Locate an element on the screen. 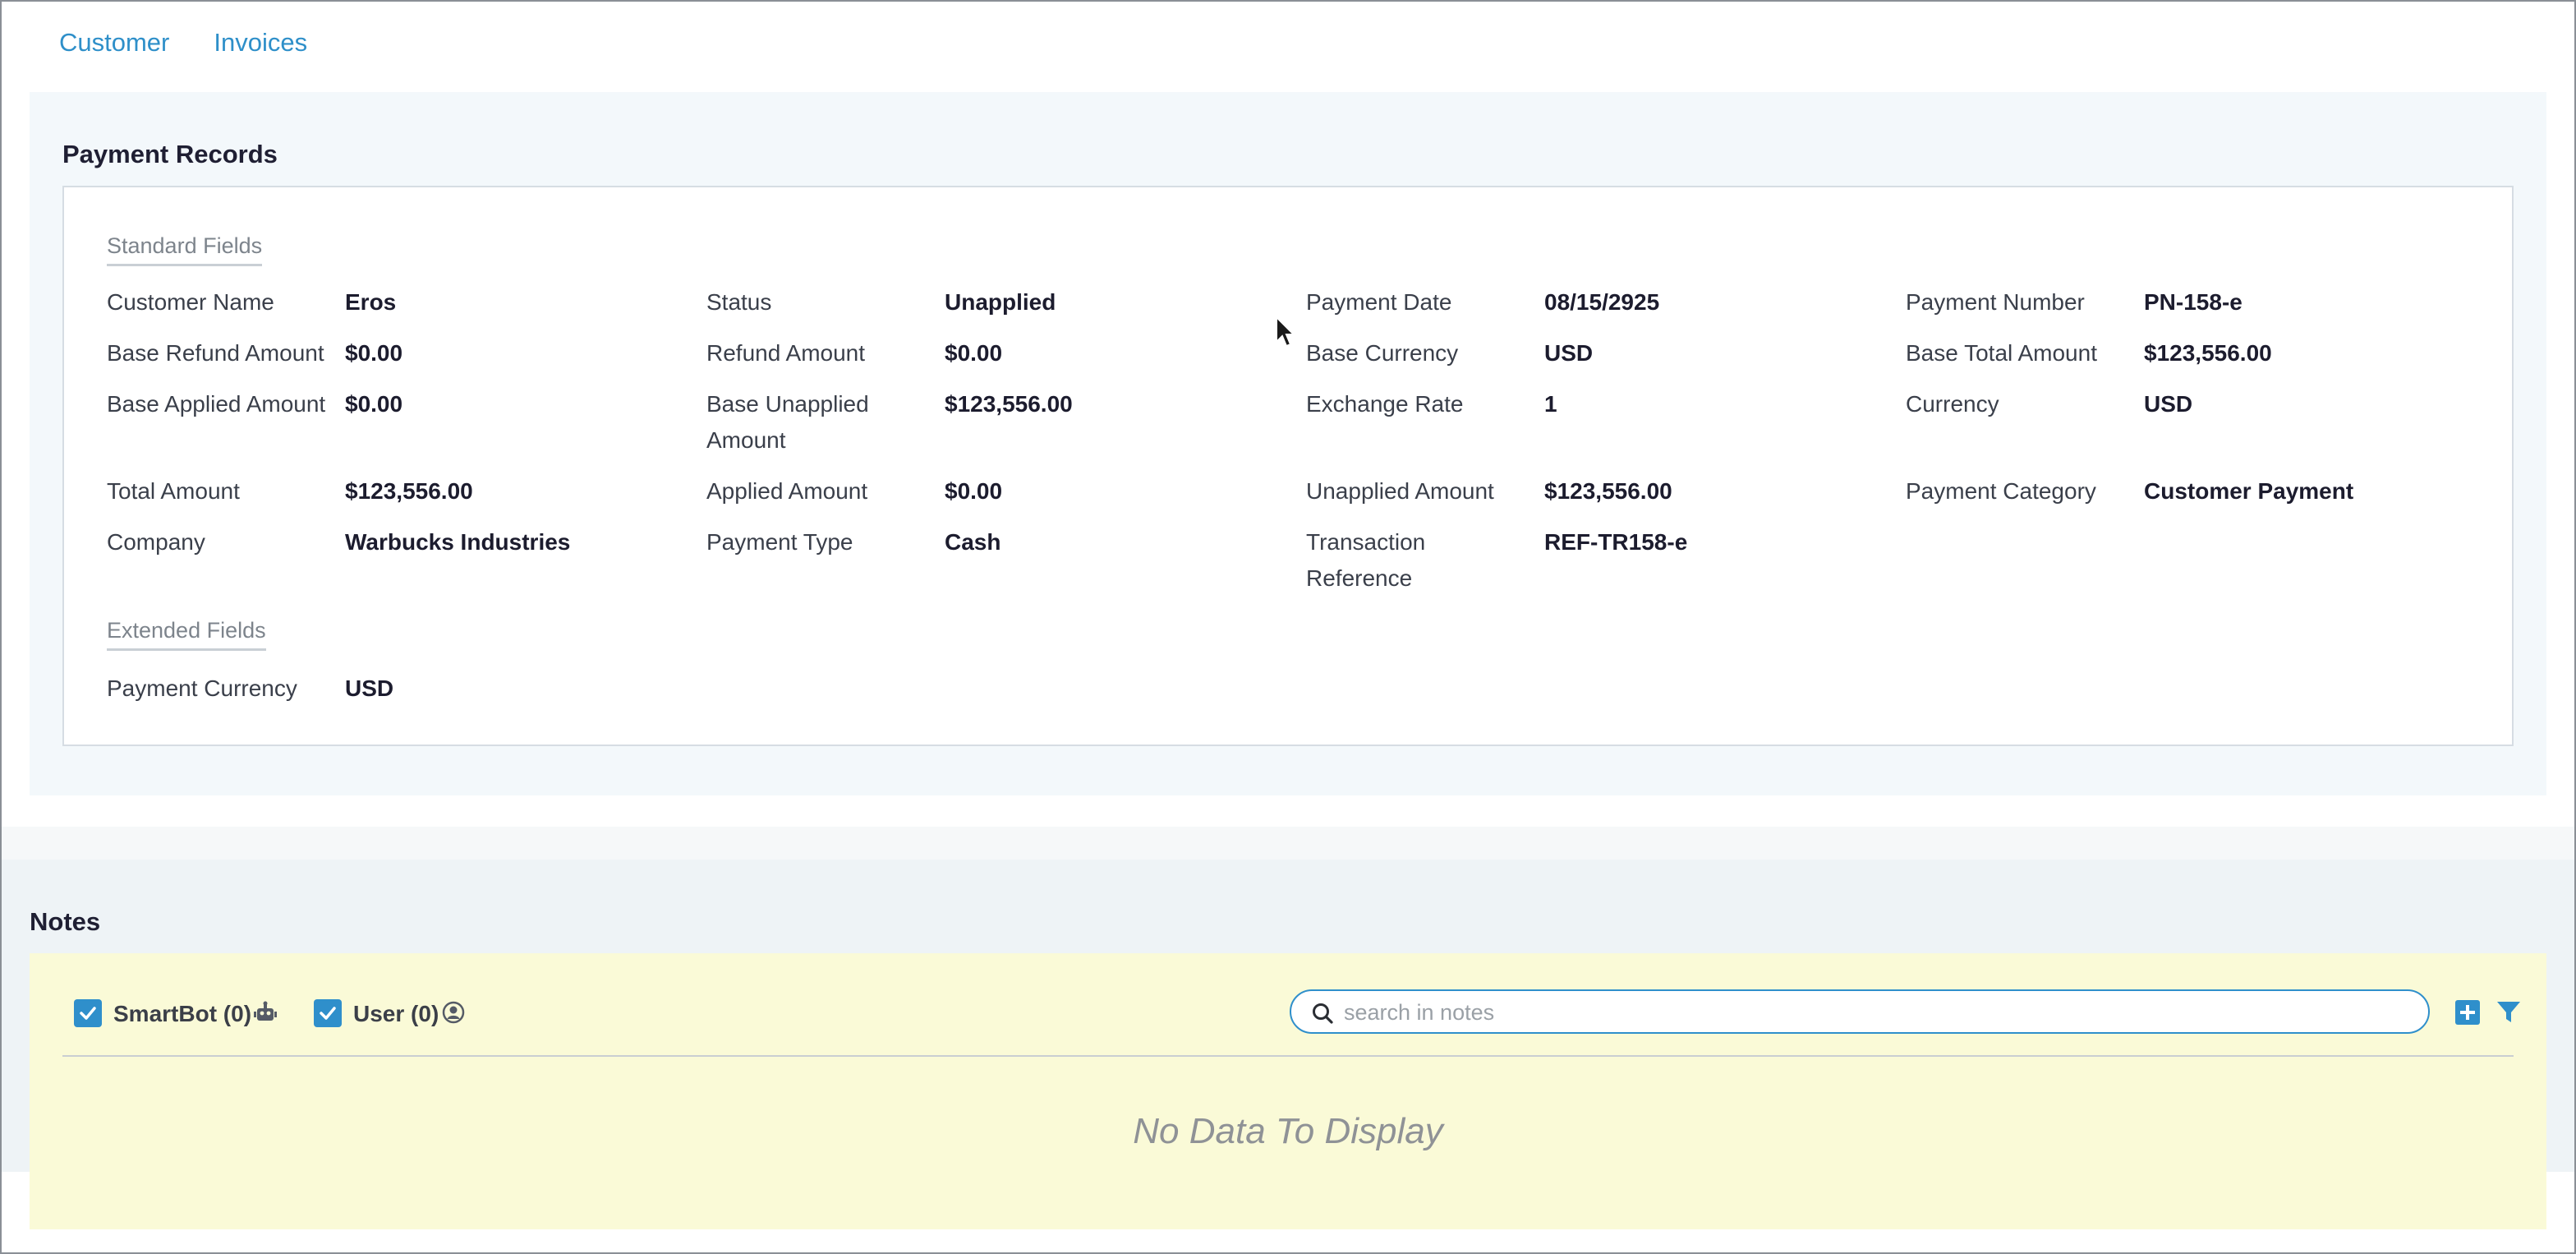 The height and width of the screenshot is (1254, 2576). field-value: Cash is located at coordinates (973, 542).